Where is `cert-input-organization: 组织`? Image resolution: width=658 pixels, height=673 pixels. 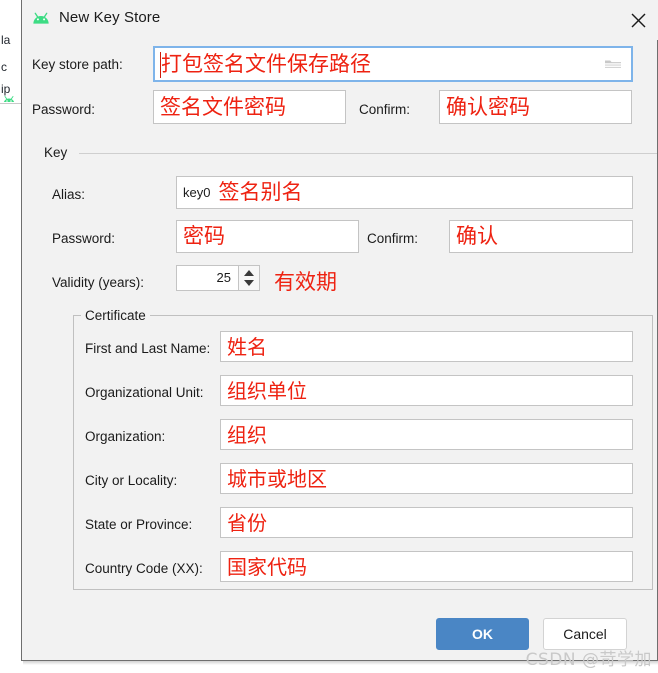
cert-input-organization: 组织 is located at coordinates (426, 434).